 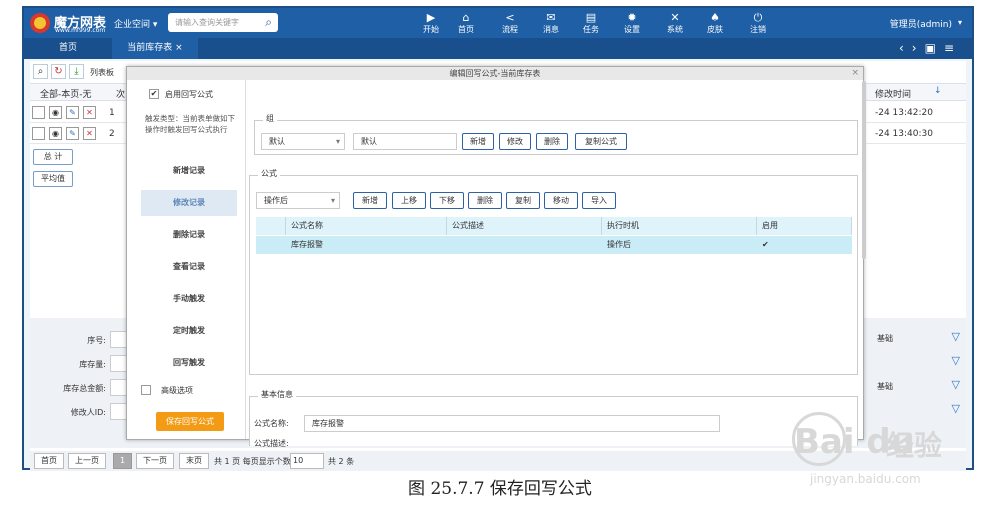 I want to click on row-number: 2, so click(x=112, y=134).